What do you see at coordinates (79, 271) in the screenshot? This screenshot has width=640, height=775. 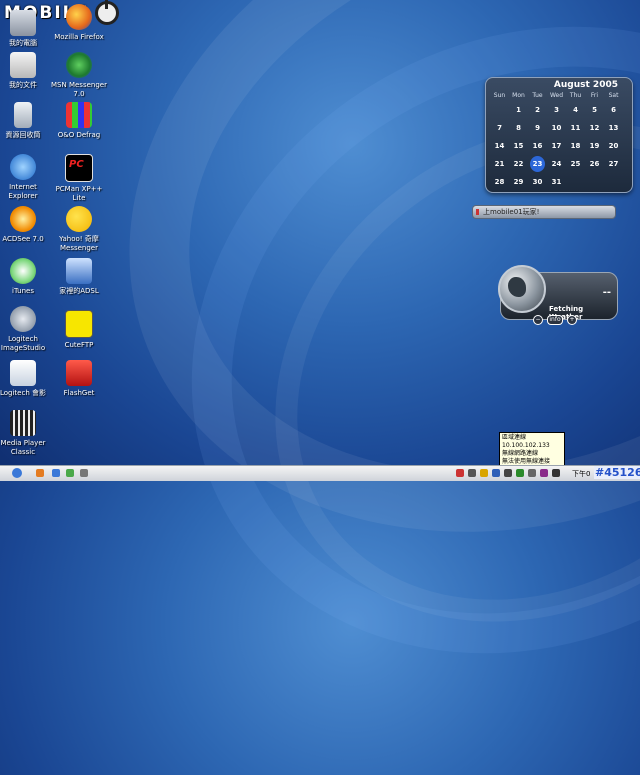 I see `network-connection-icon` at bounding box center [79, 271].